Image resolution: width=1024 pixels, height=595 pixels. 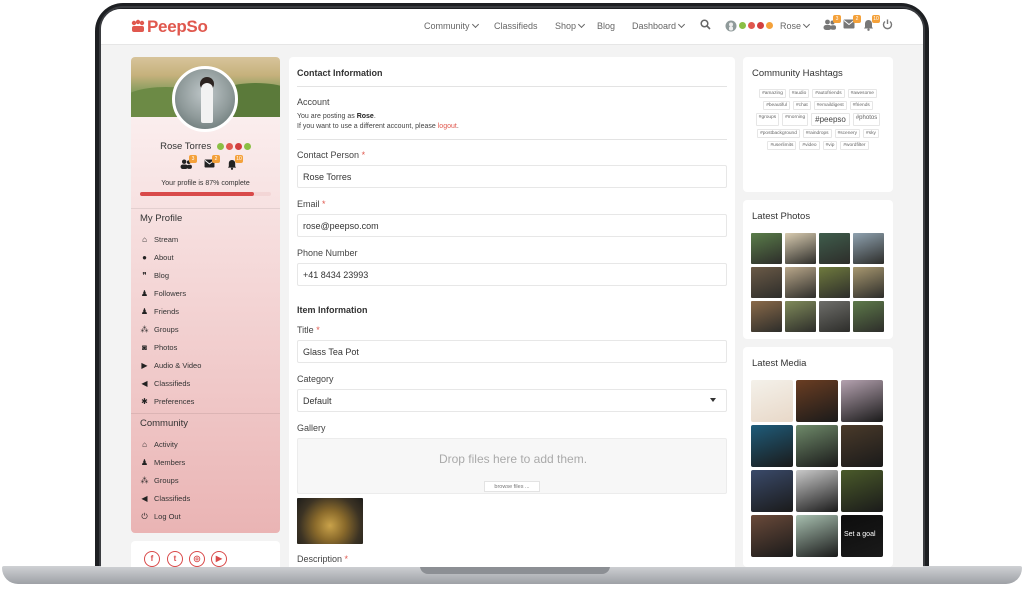 I want to click on status-dot-icon, so click(x=742, y=25).